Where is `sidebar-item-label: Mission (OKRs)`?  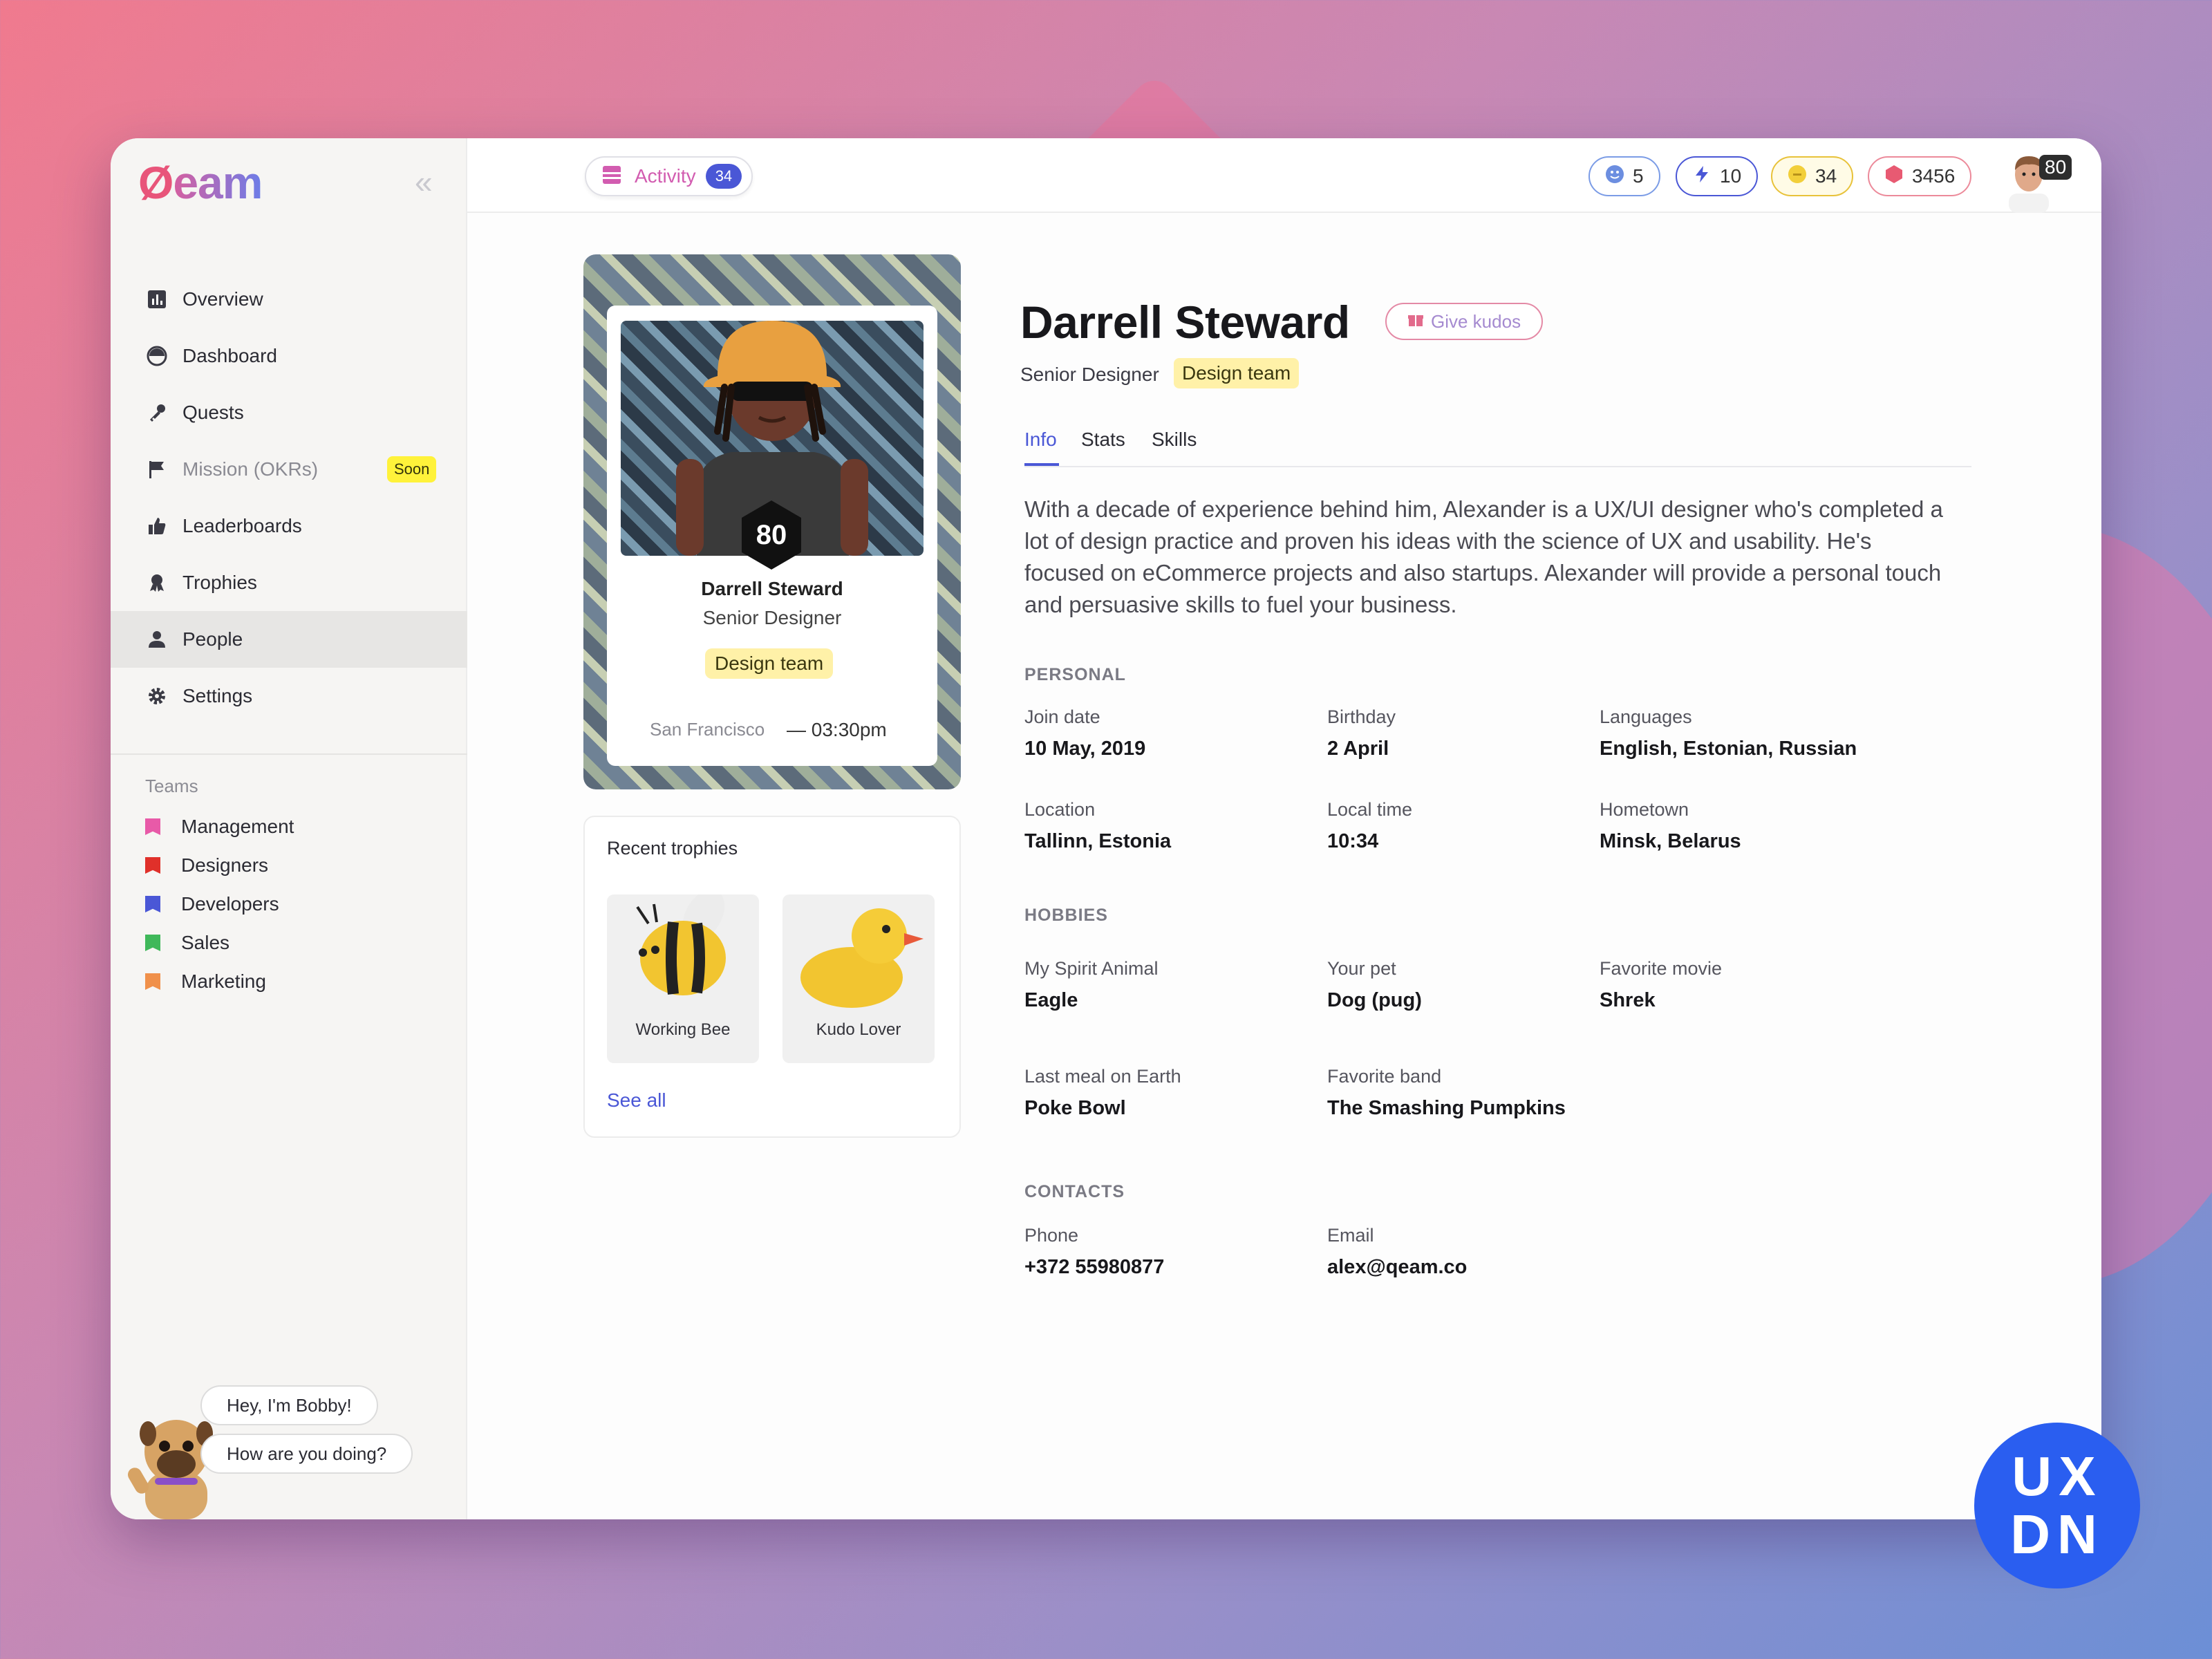 sidebar-item-label: Mission (OKRs) is located at coordinates (250, 469).